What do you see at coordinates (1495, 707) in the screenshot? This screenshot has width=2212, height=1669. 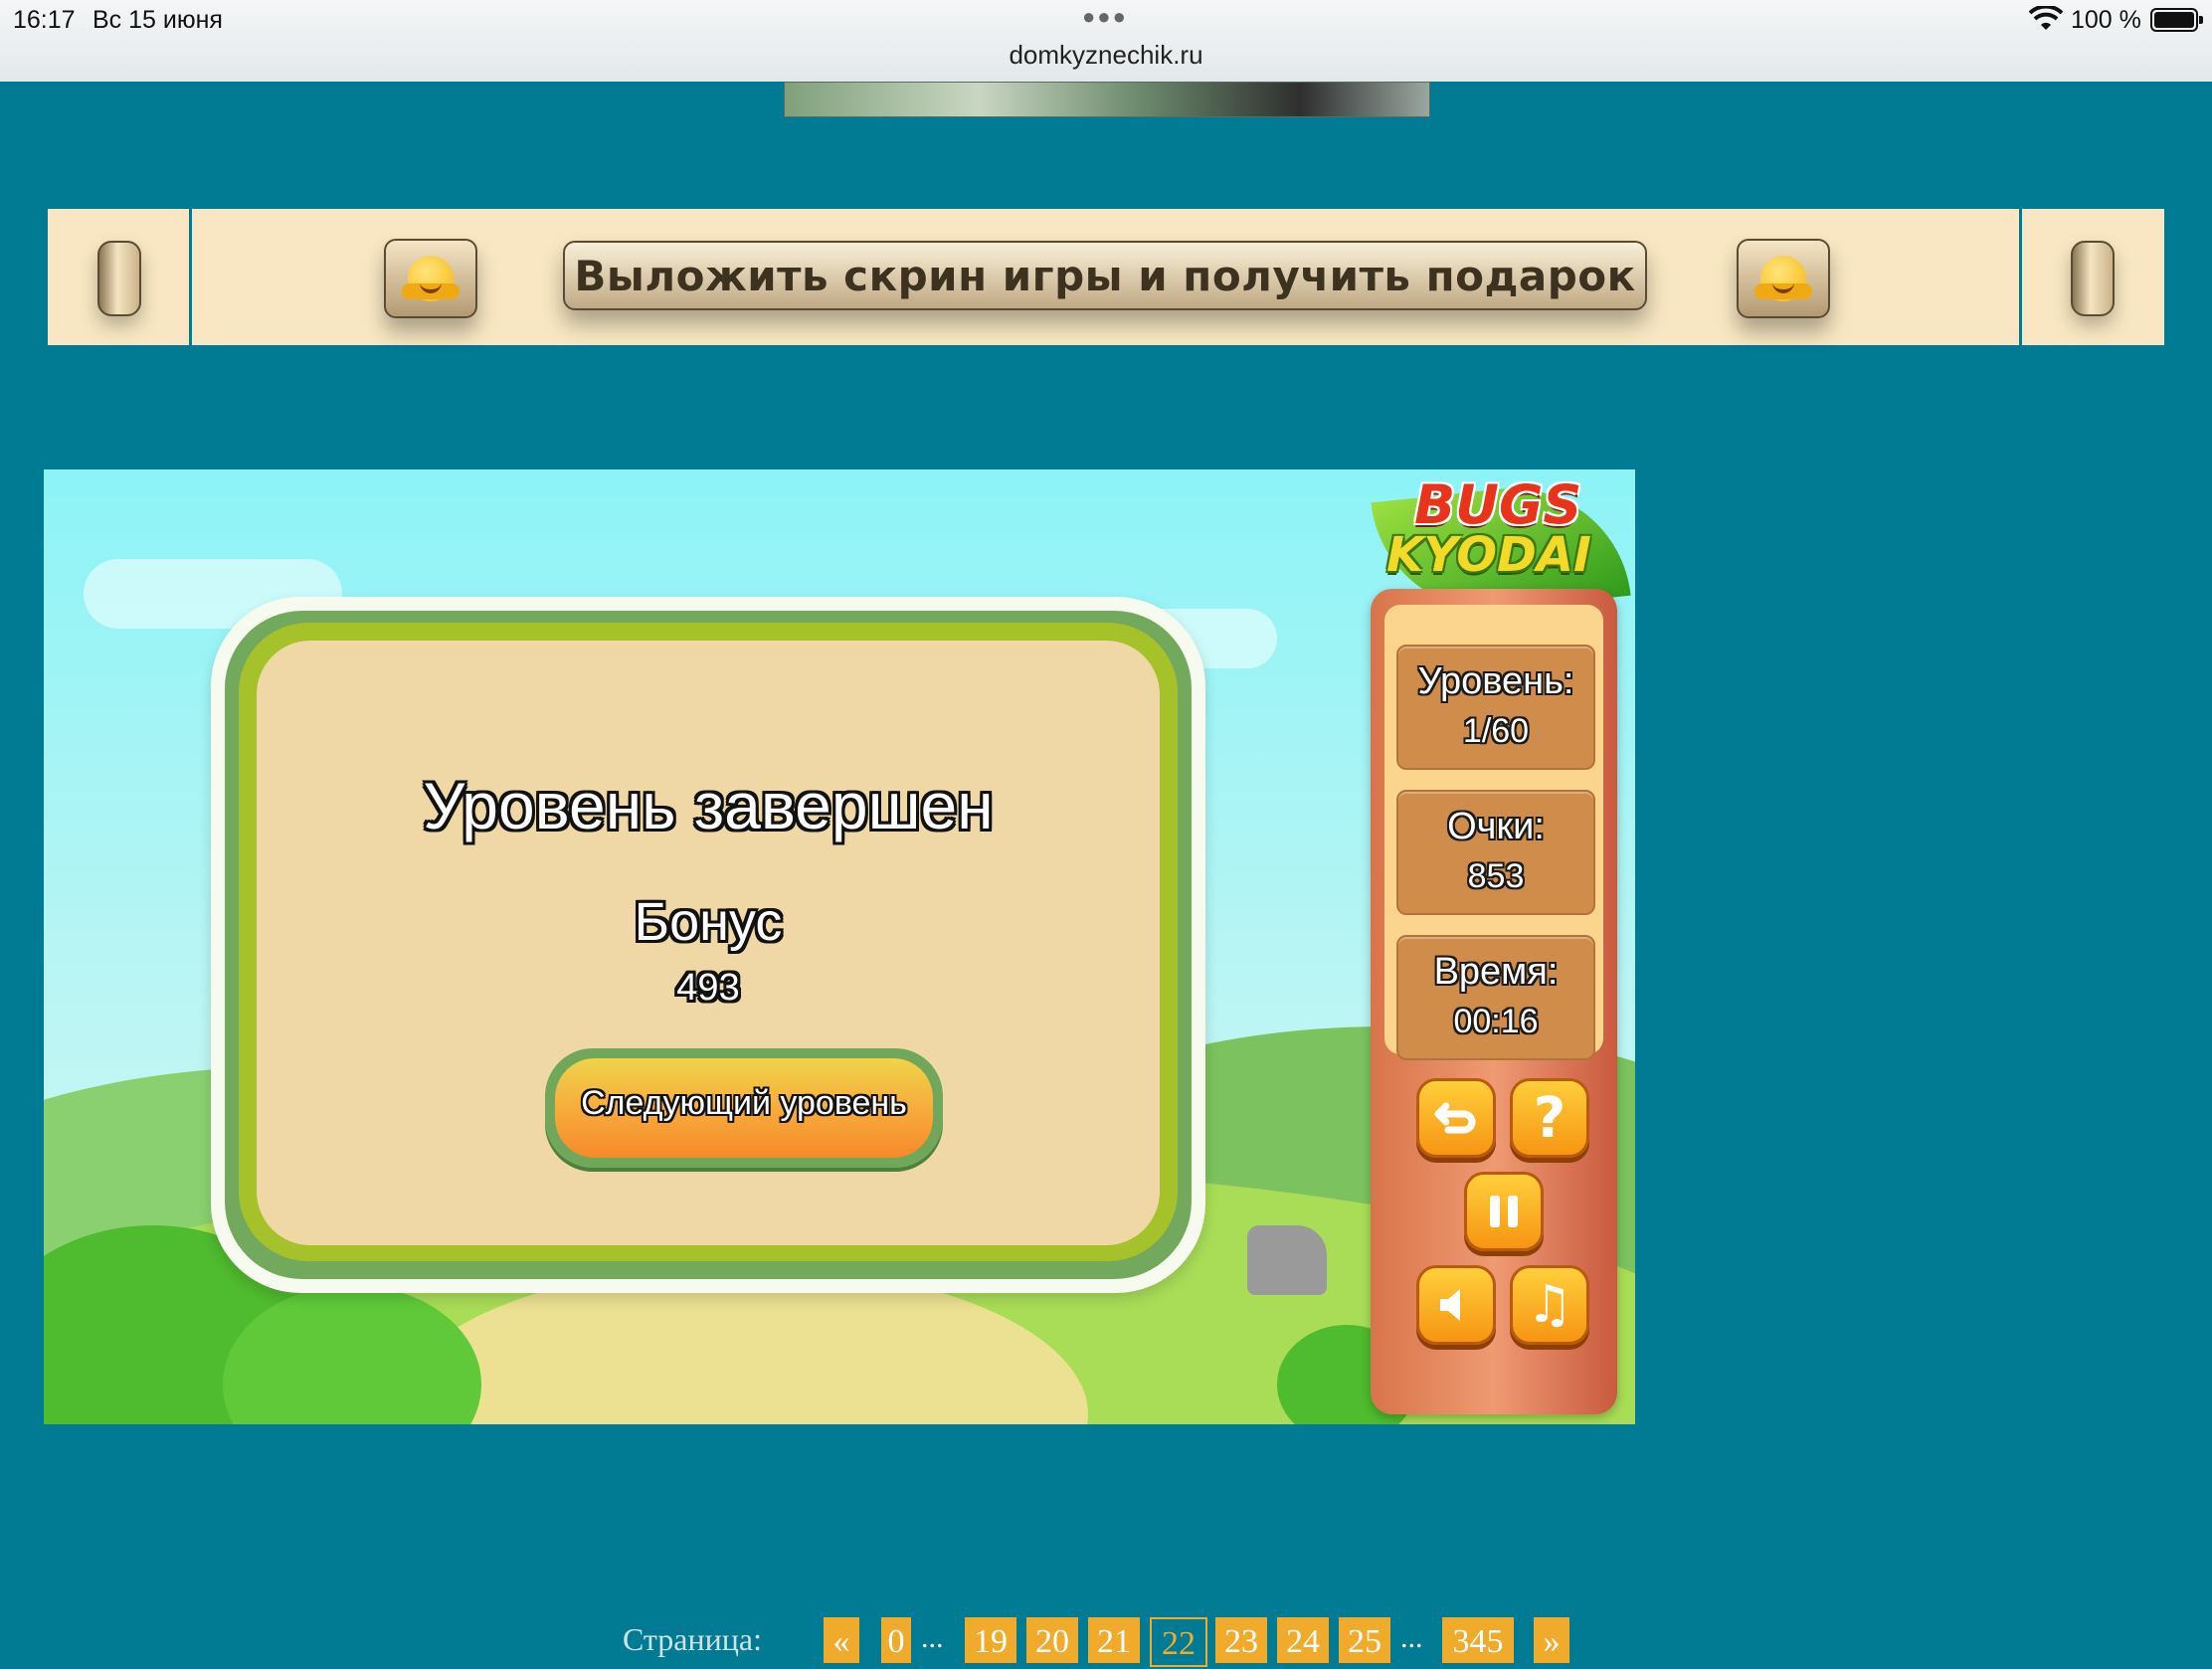 I see `level-stat: Уровень: 1/60` at bounding box center [1495, 707].